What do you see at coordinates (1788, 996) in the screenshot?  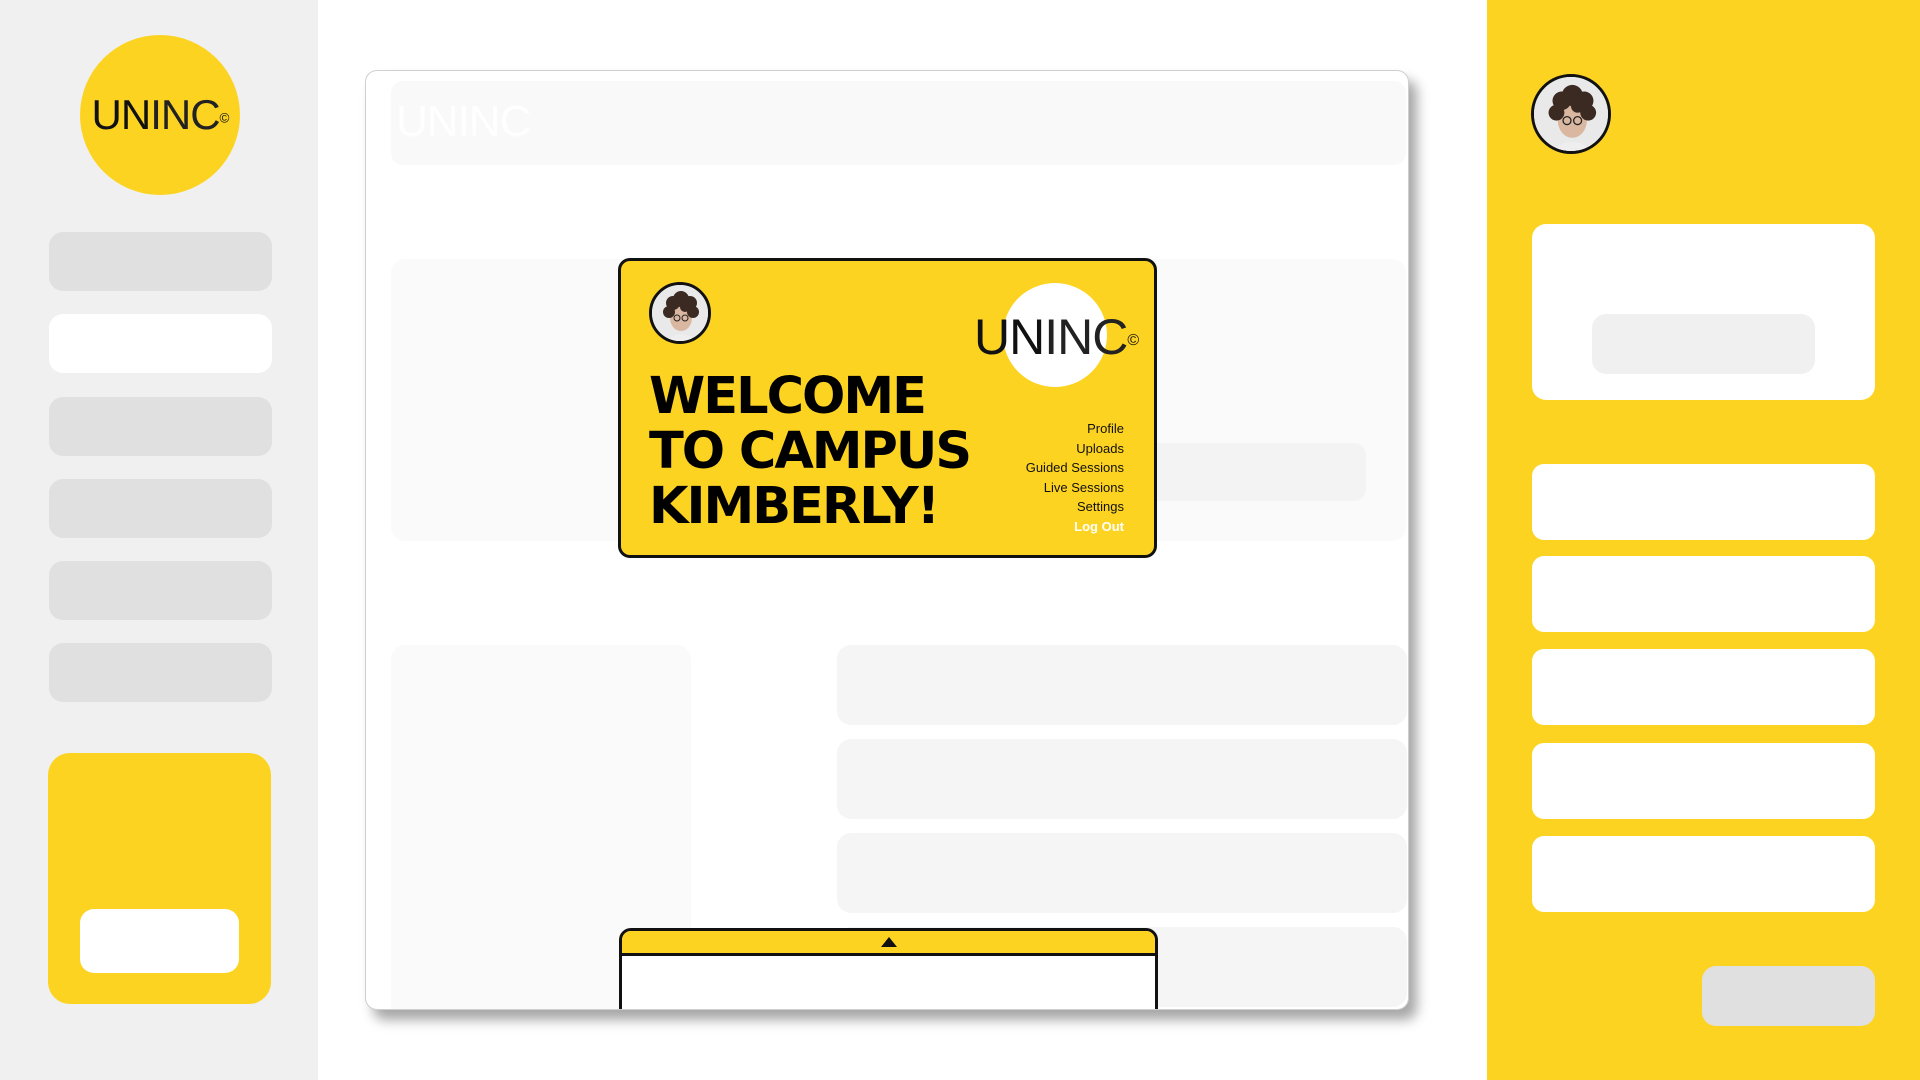 I see `right-panel-action-button` at bounding box center [1788, 996].